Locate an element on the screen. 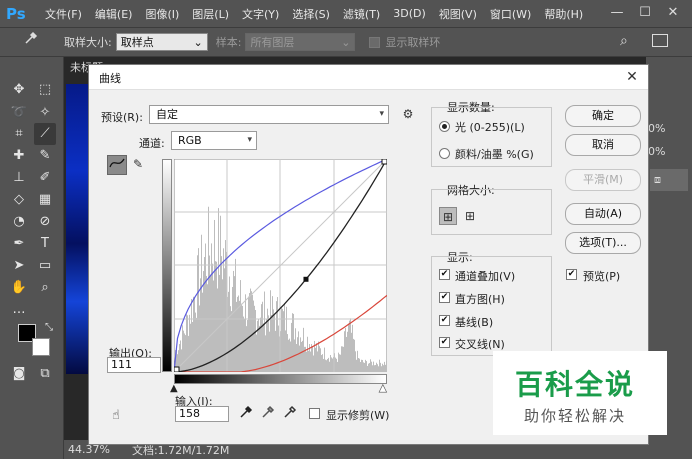 The width and height of the screenshot is (692, 459). sample-size-label: 取样大小: is located at coordinates (88, 42).